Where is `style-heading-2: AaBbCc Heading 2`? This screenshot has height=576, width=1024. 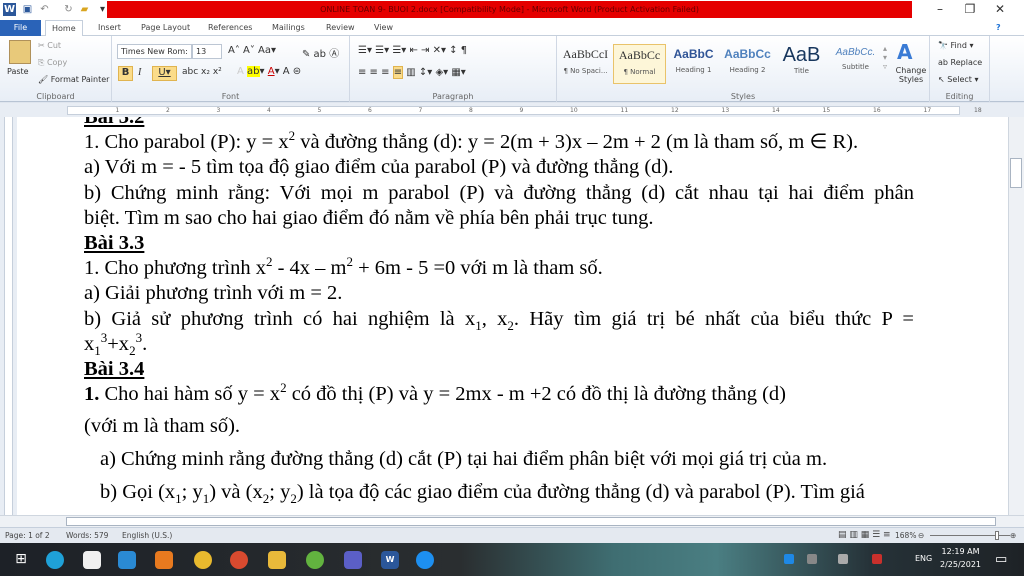 style-heading-2: AaBbCc Heading 2 is located at coordinates (747, 64).